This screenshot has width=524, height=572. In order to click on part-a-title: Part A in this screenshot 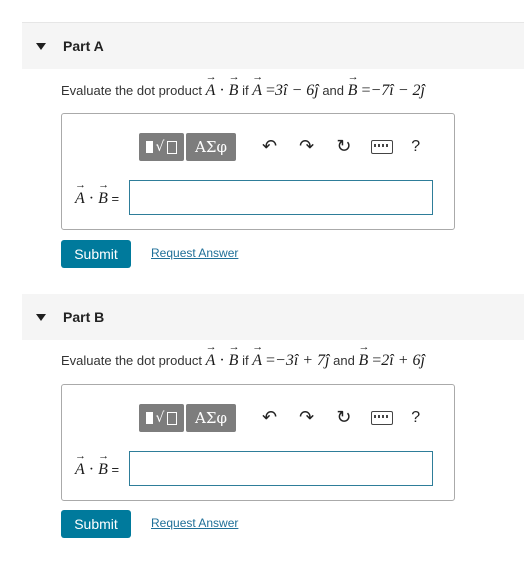, I will do `click(83, 46)`.